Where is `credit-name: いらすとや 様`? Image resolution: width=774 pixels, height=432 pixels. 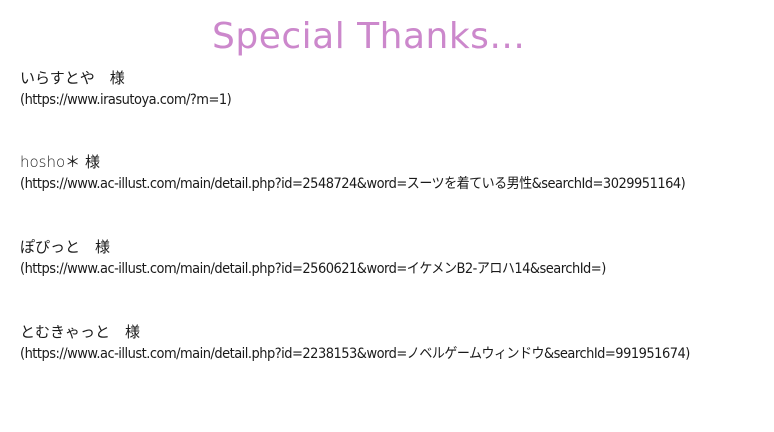
credit-name: いらすとや 様 is located at coordinates (72, 78).